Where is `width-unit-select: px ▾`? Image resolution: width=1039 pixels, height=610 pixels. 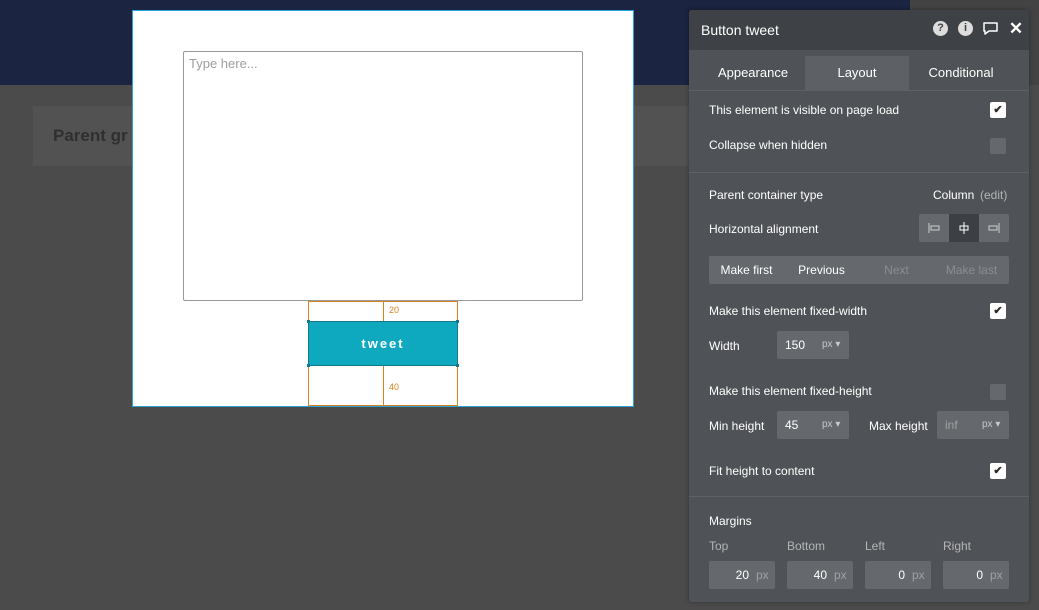 width-unit-select: px ▾ is located at coordinates (831, 344).